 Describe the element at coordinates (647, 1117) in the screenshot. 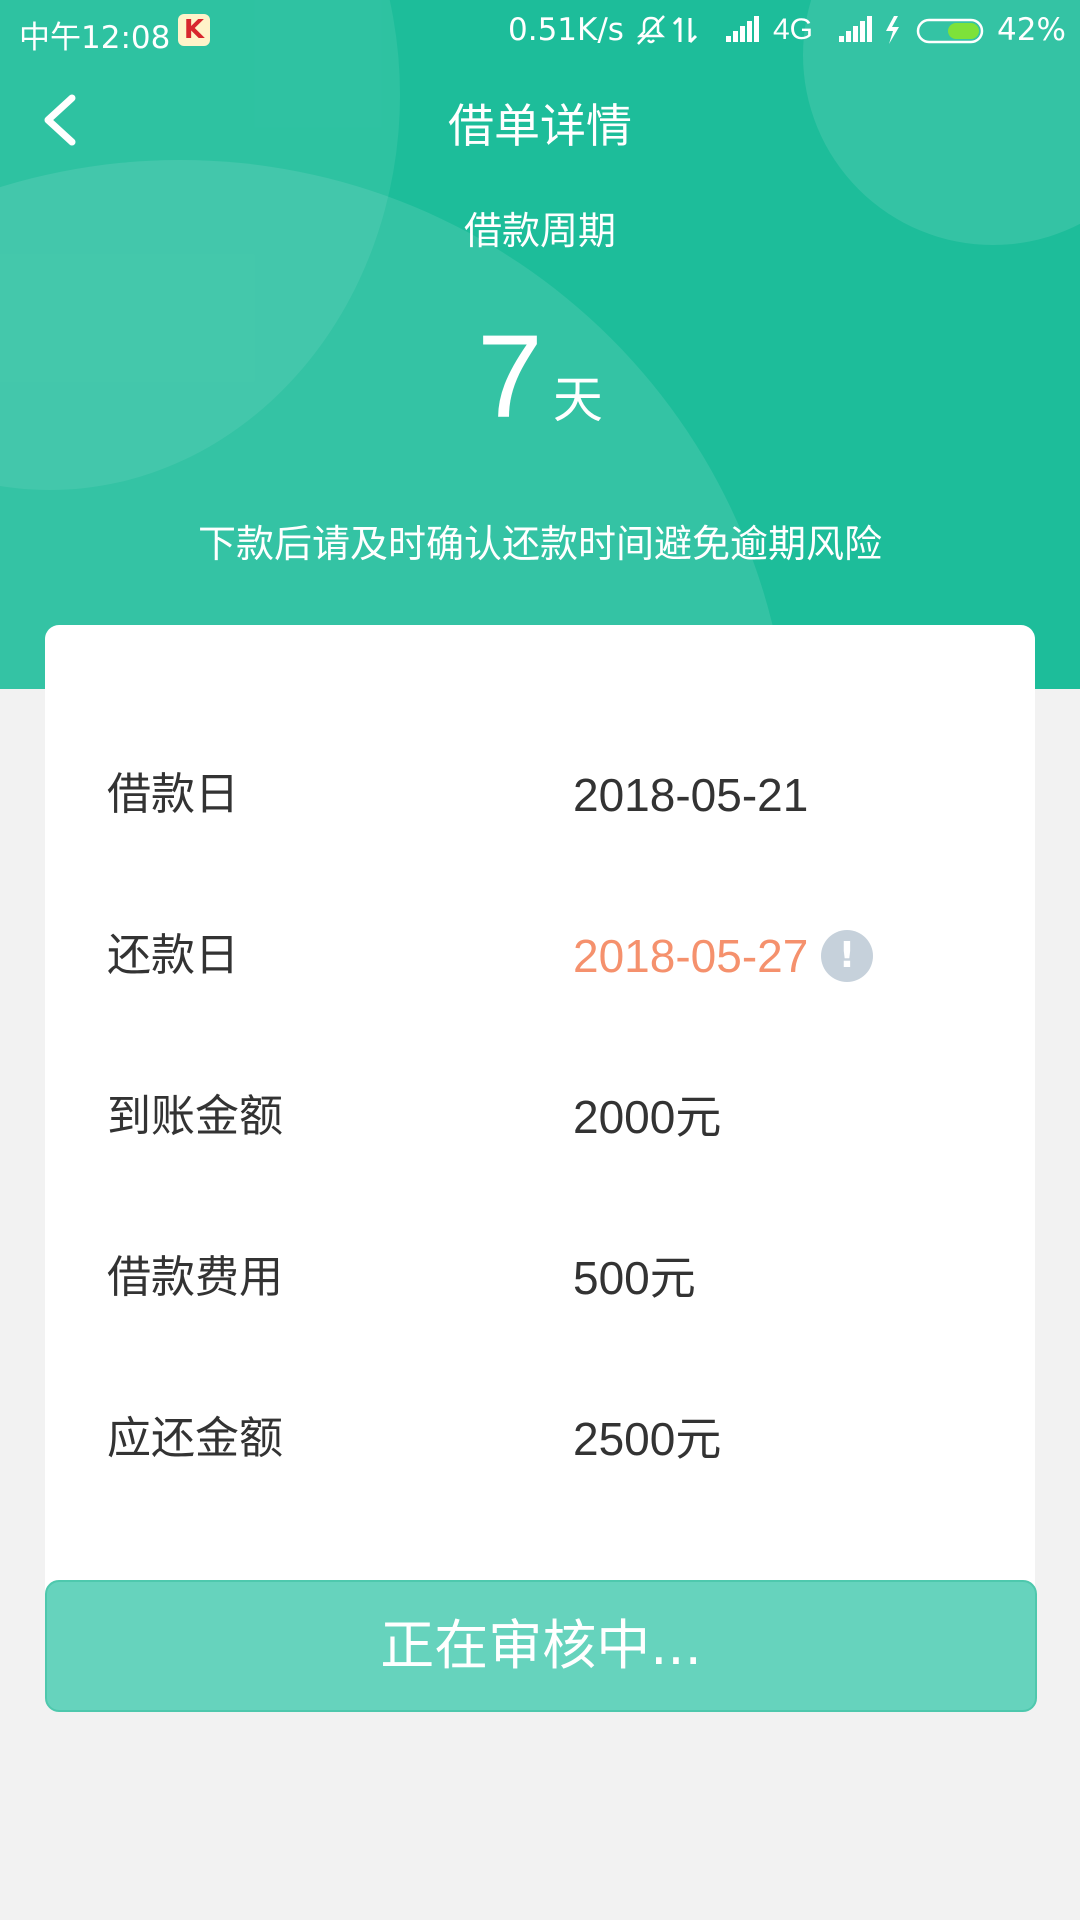

I see `detail-value: 2000元` at that location.